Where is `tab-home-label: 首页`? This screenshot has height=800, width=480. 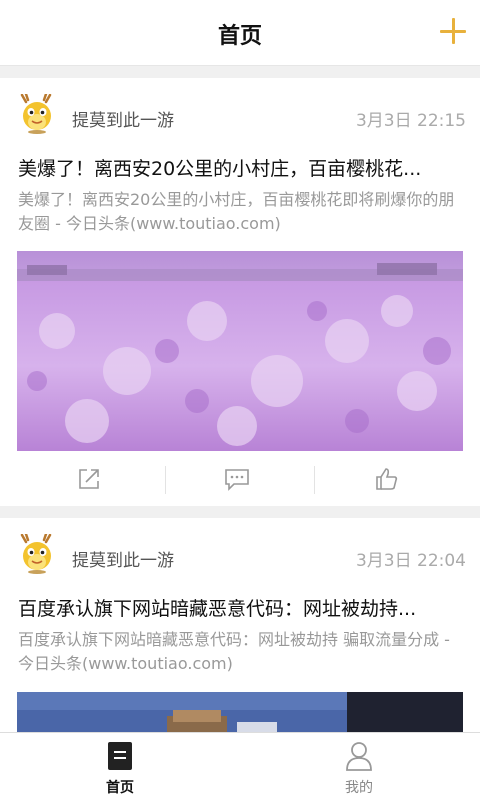 tab-home-label: 首页 is located at coordinates (120, 788).